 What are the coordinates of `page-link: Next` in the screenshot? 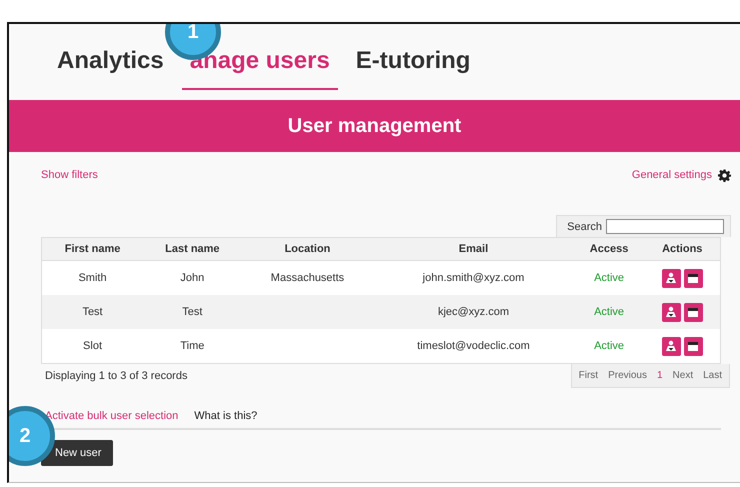 It's located at (683, 375).